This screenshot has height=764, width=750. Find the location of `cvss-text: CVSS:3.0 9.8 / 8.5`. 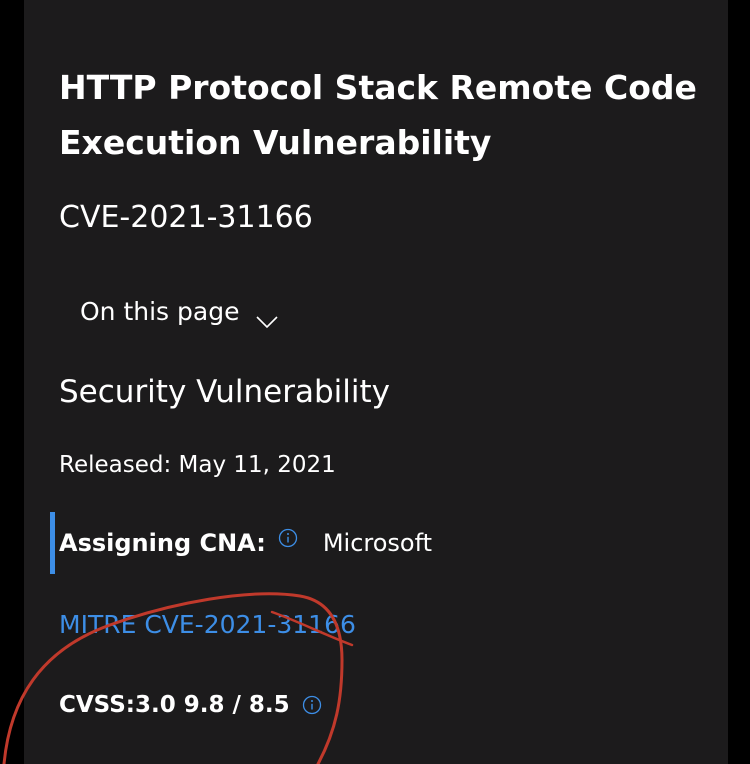

cvss-text: CVSS:3.0 9.8 / 8.5 is located at coordinates (174, 705).